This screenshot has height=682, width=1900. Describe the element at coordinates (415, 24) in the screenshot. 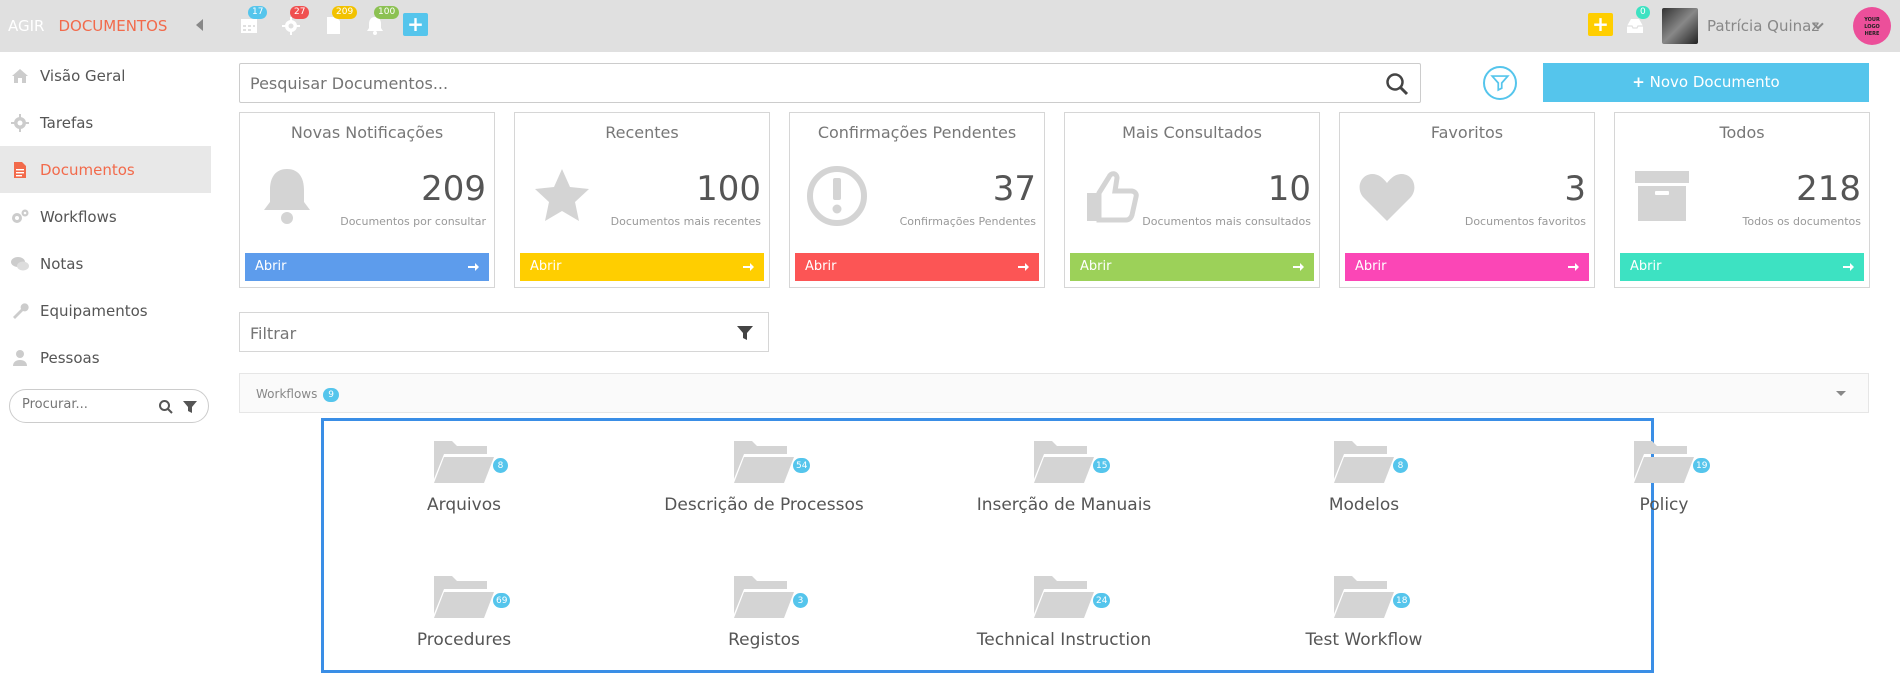

I see `add-button: +` at that location.